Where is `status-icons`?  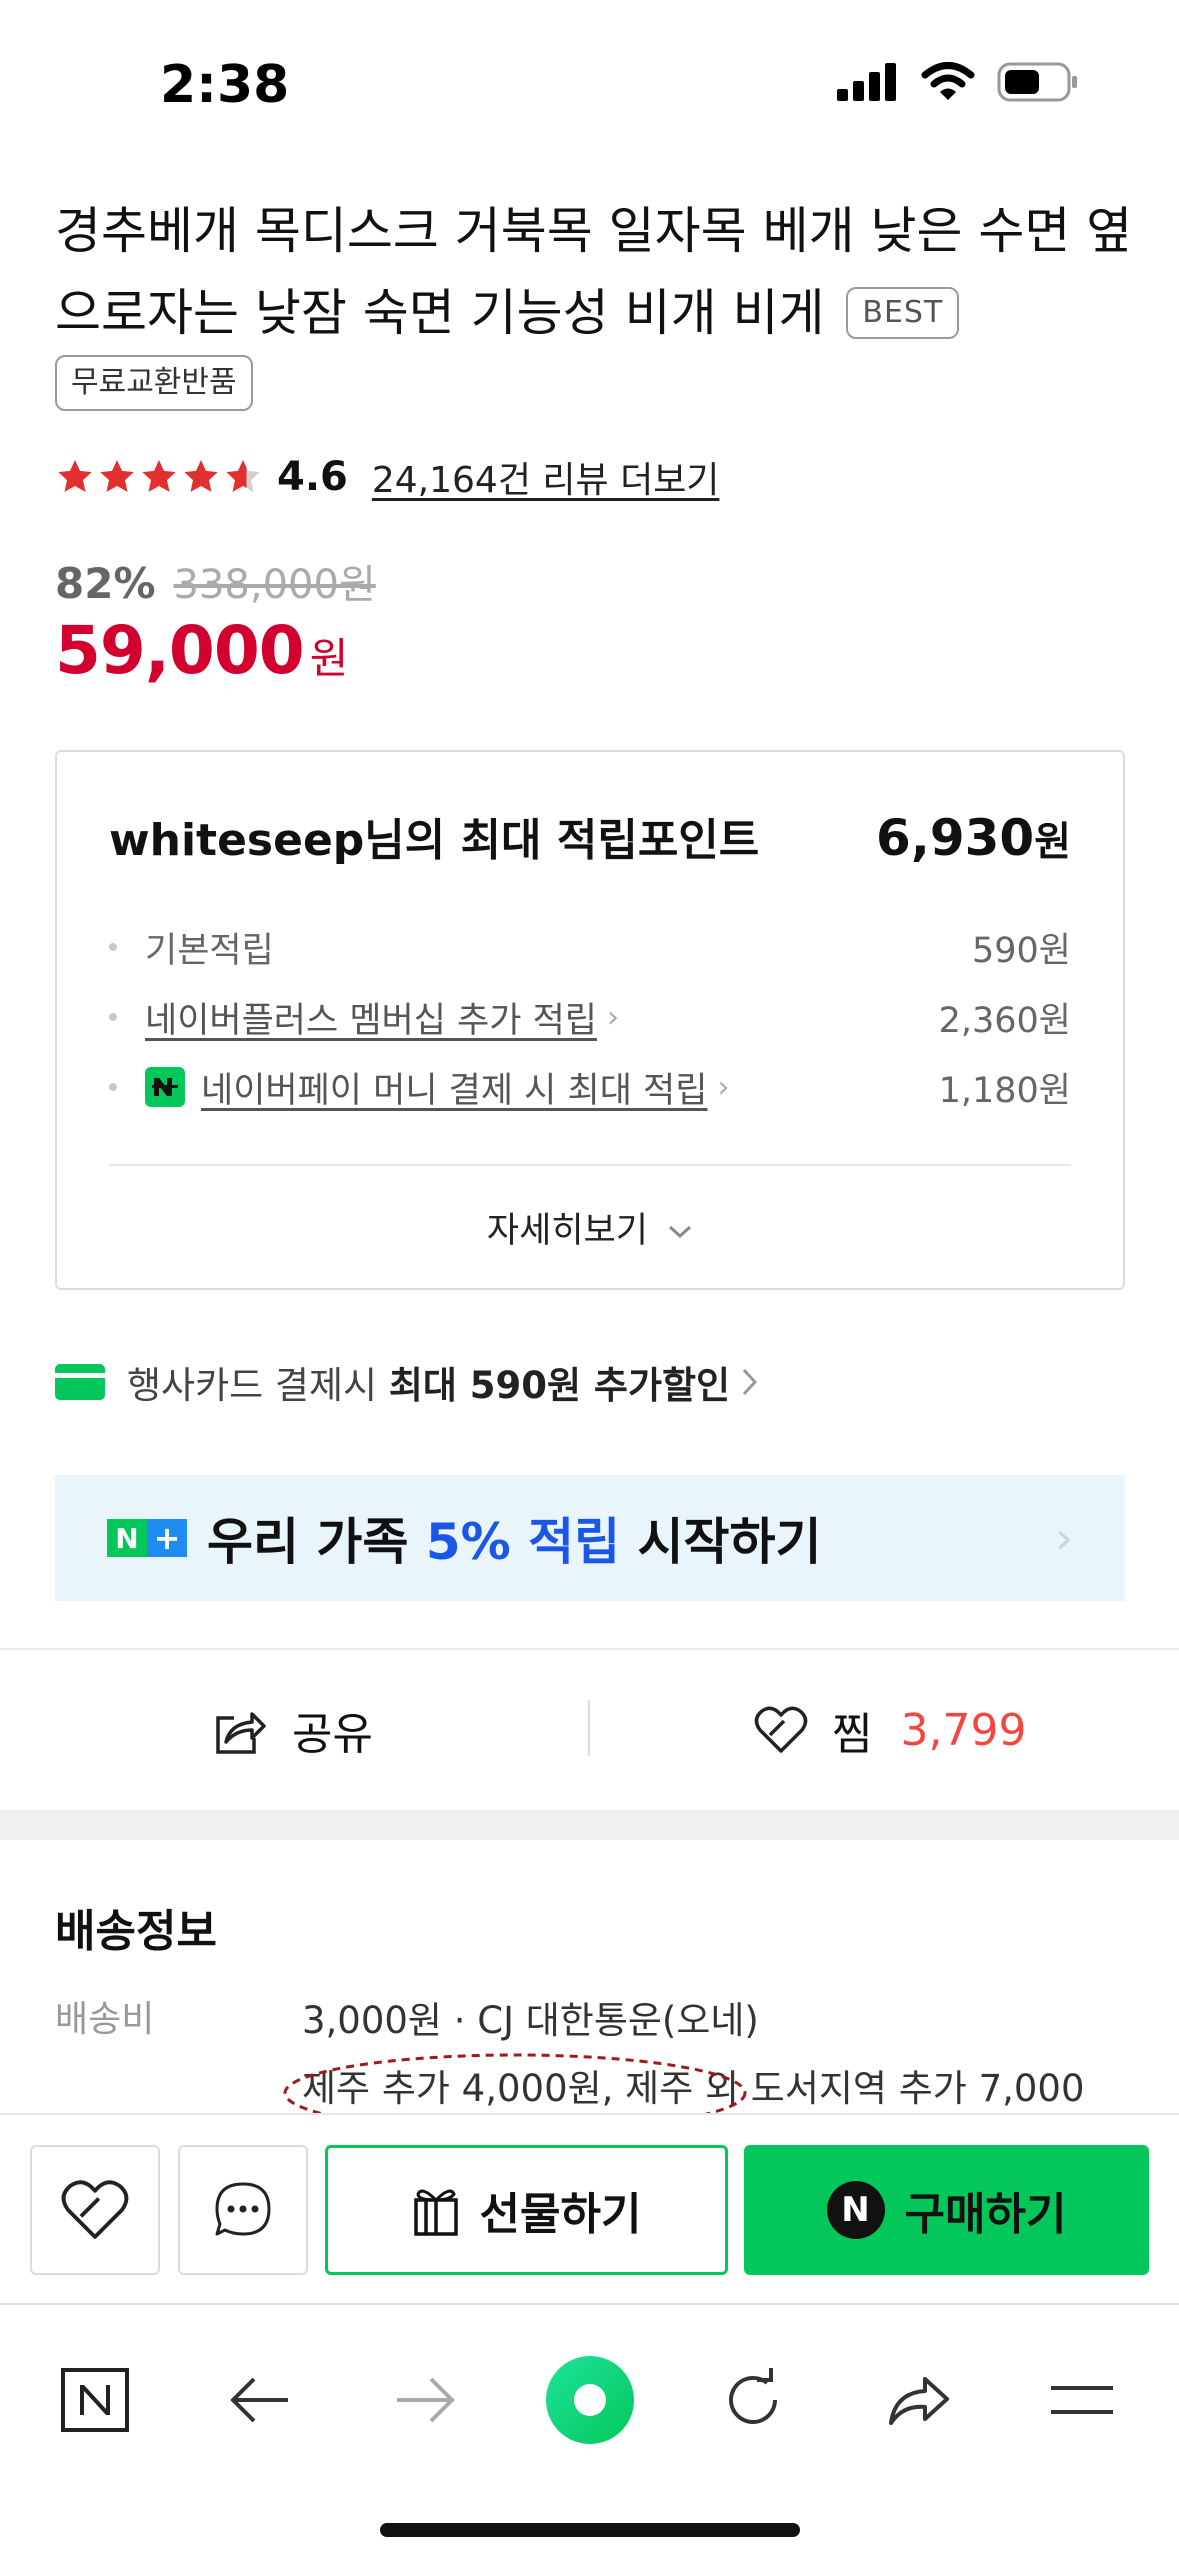
status-icons is located at coordinates (958, 82).